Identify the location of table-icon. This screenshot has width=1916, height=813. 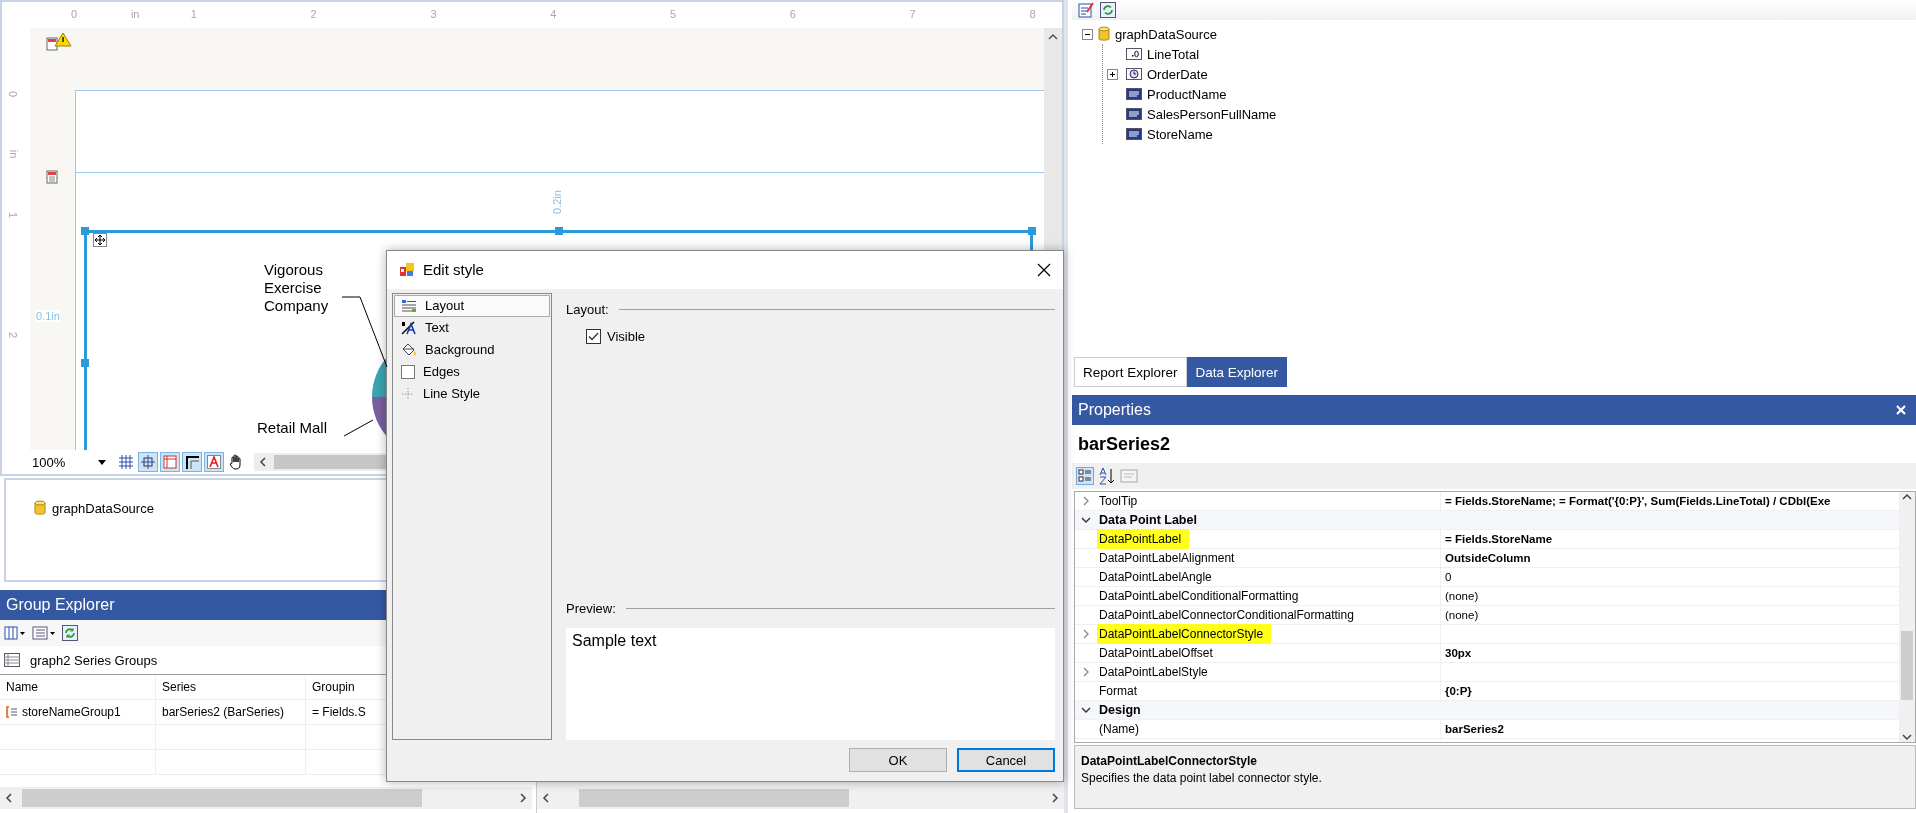
(12, 660).